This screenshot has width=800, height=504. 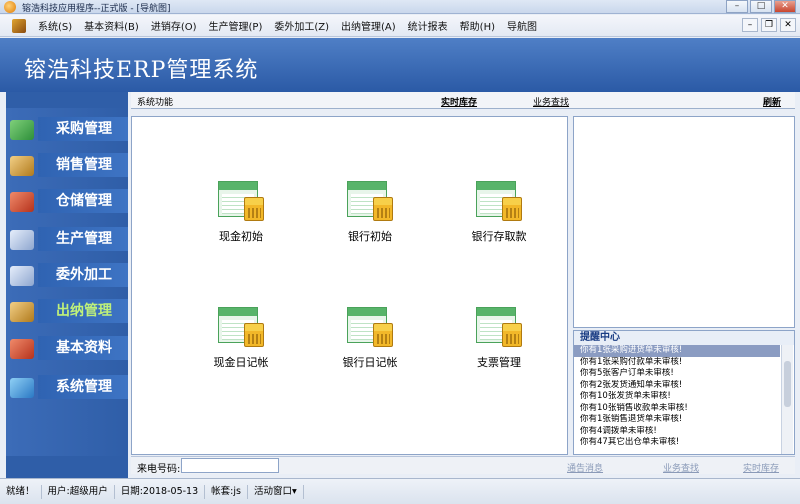 I want to click on cashier-icon, so click(x=22, y=312).